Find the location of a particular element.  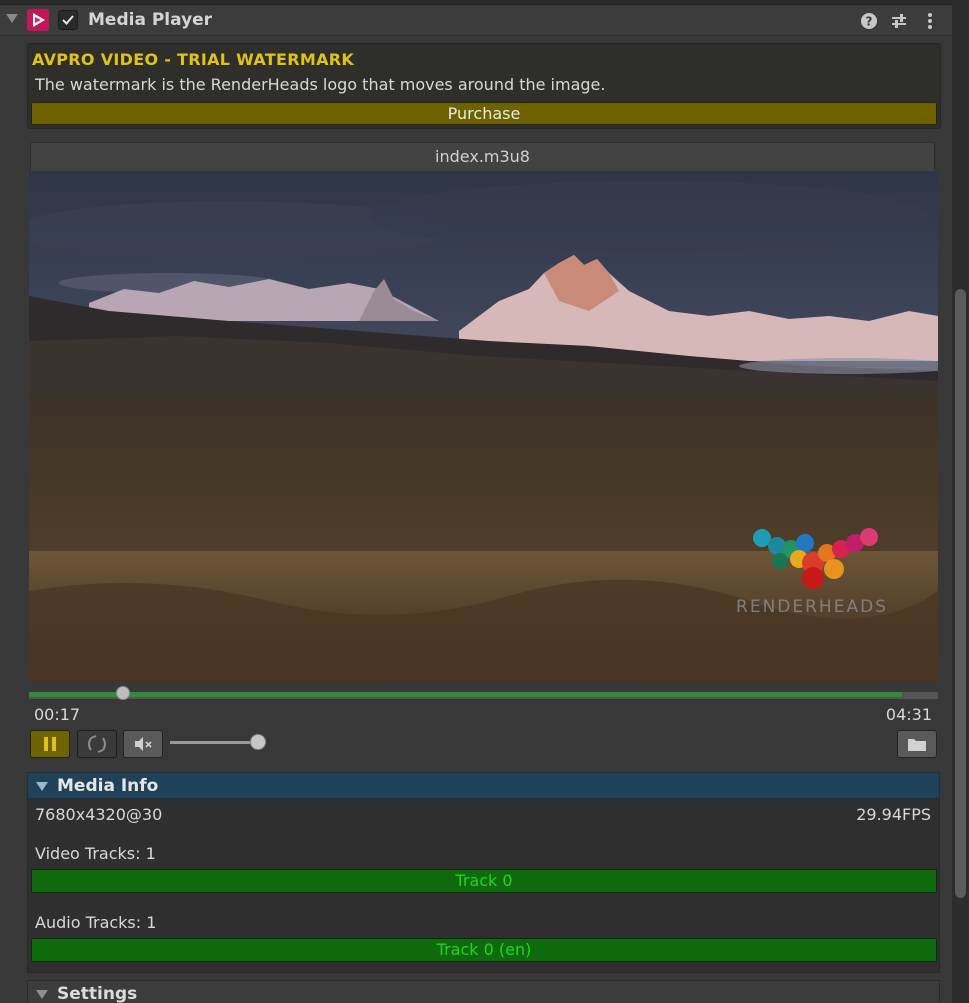

audio-tracks-label: Audio Tracks: 1 is located at coordinates (96, 922).